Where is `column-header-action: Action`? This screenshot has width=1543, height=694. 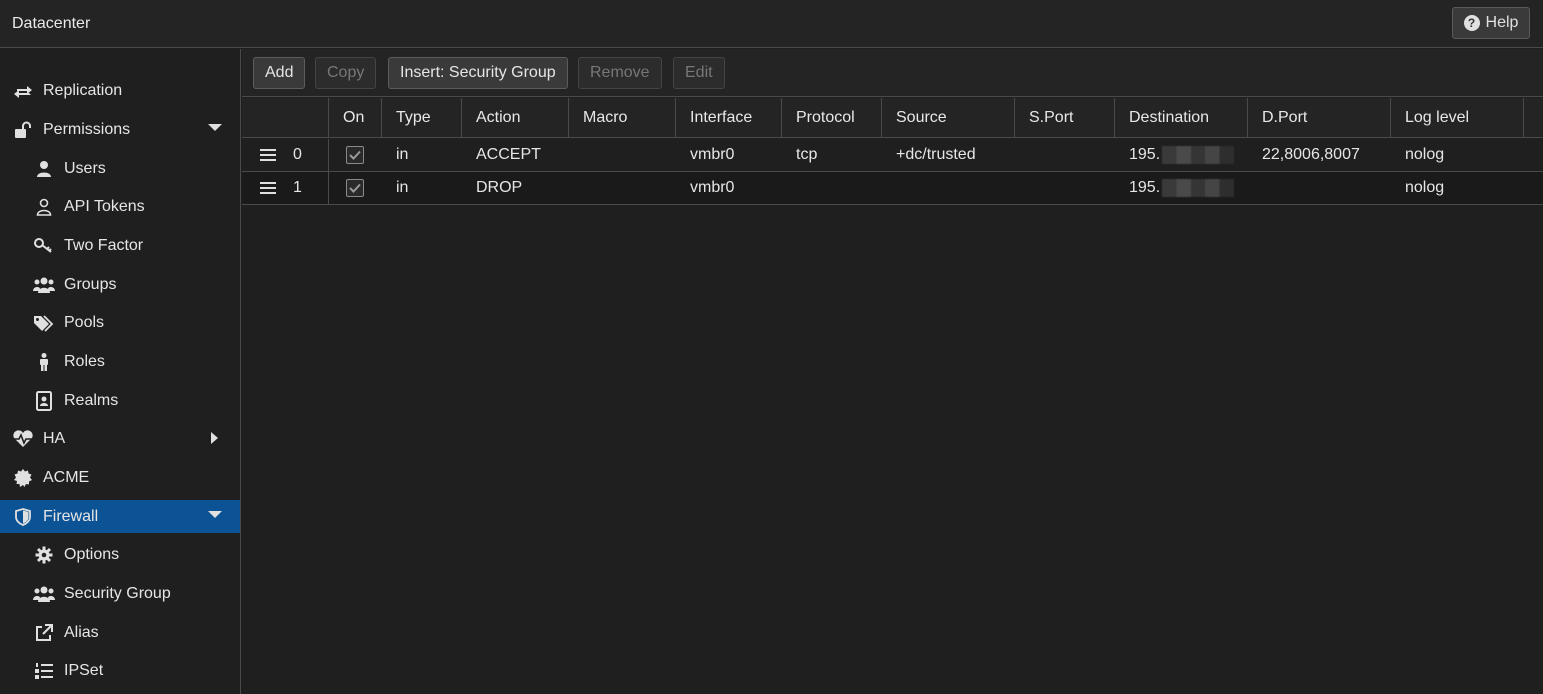
column-header-action: Action is located at coordinates (515, 118).